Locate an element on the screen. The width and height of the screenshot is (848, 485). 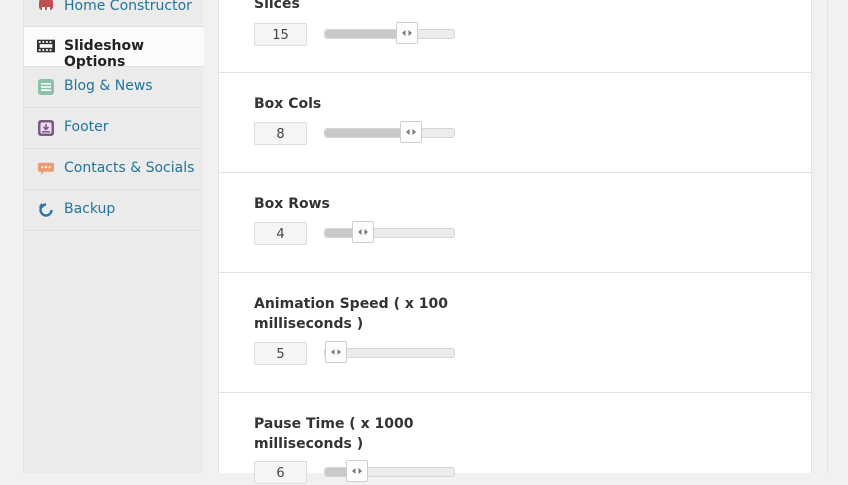
option-label: Animation Speed ( x 100 milliseconds ) is located at coordinates (351, 314).